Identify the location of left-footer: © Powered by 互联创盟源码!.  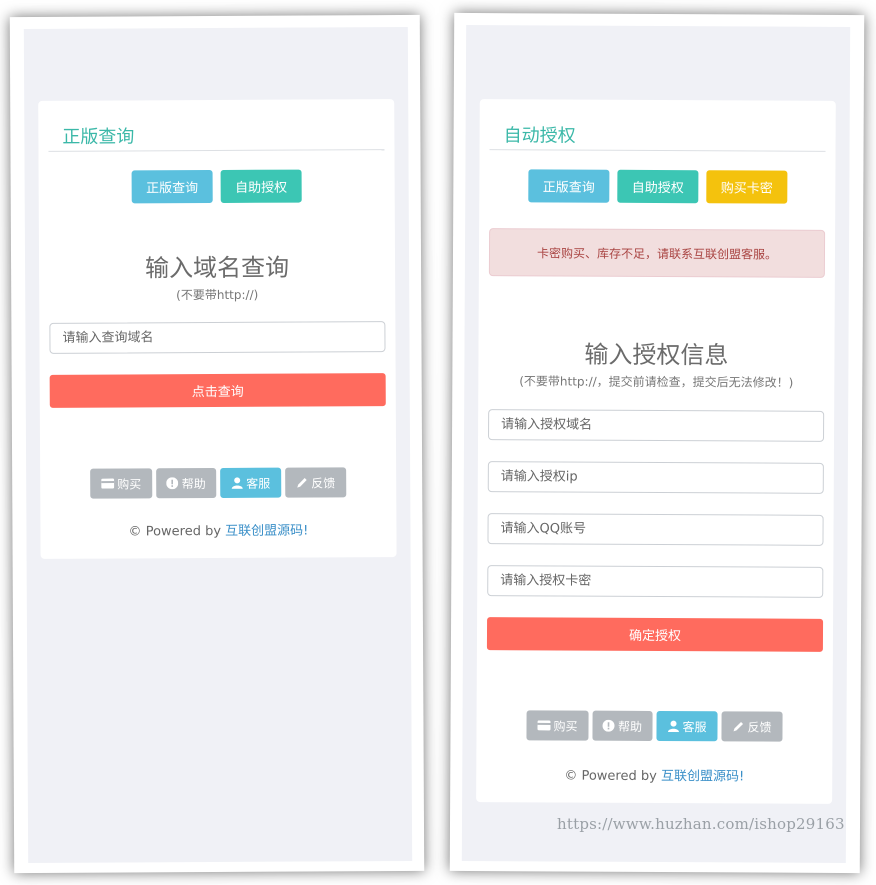
(218, 529).